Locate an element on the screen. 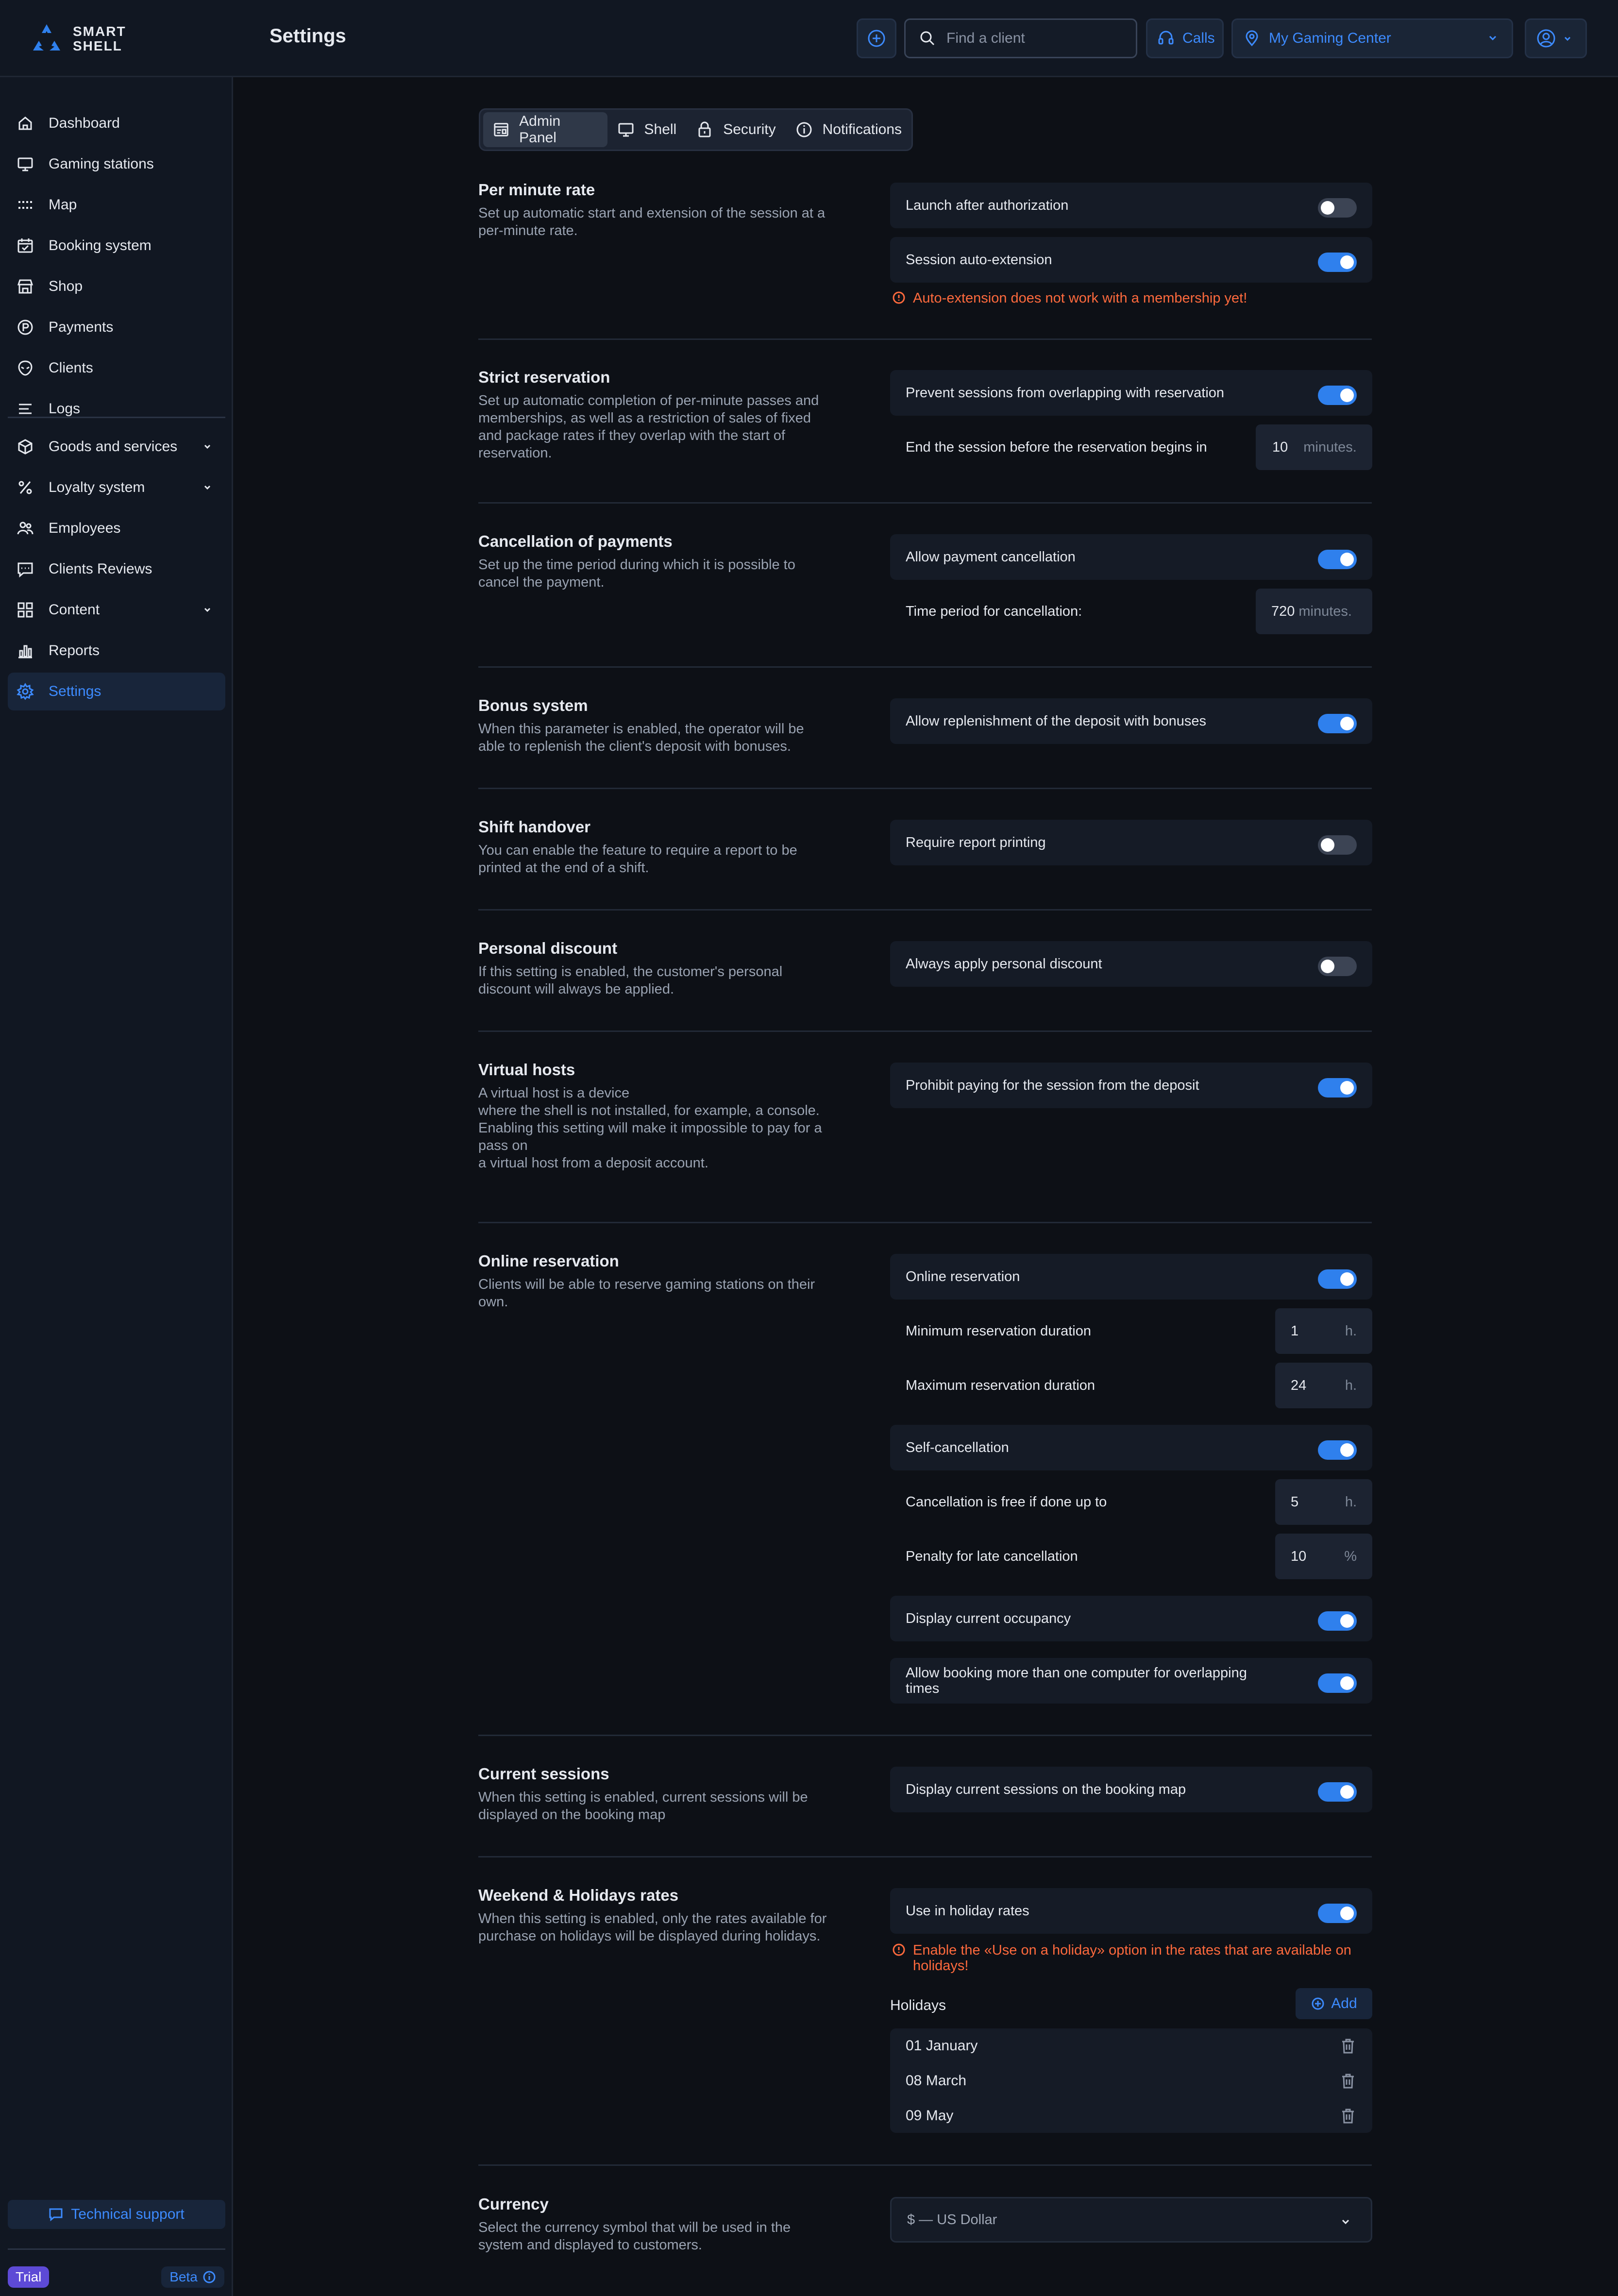 The width and height of the screenshot is (1618, 2296). setting-free-cancellation: Cancellation is free if done up to 5 h. is located at coordinates (1131, 1502).